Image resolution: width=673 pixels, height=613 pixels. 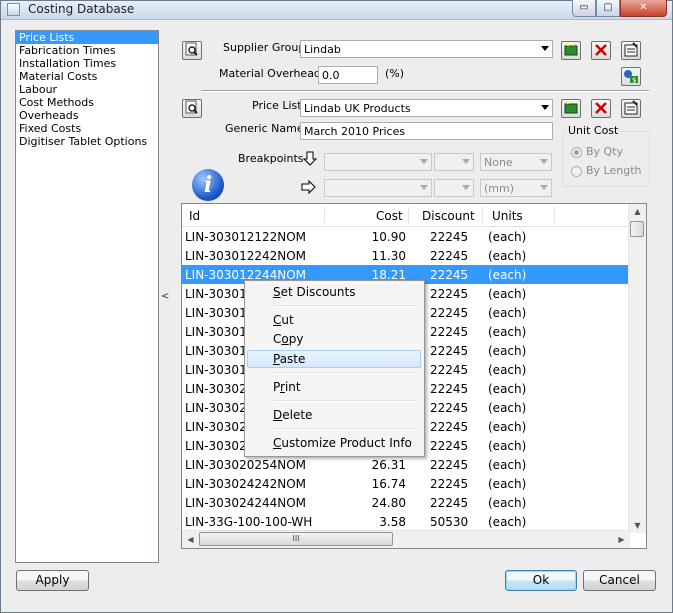 What do you see at coordinates (643, 8) in the screenshot?
I see `close-button: ✕` at bounding box center [643, 8].